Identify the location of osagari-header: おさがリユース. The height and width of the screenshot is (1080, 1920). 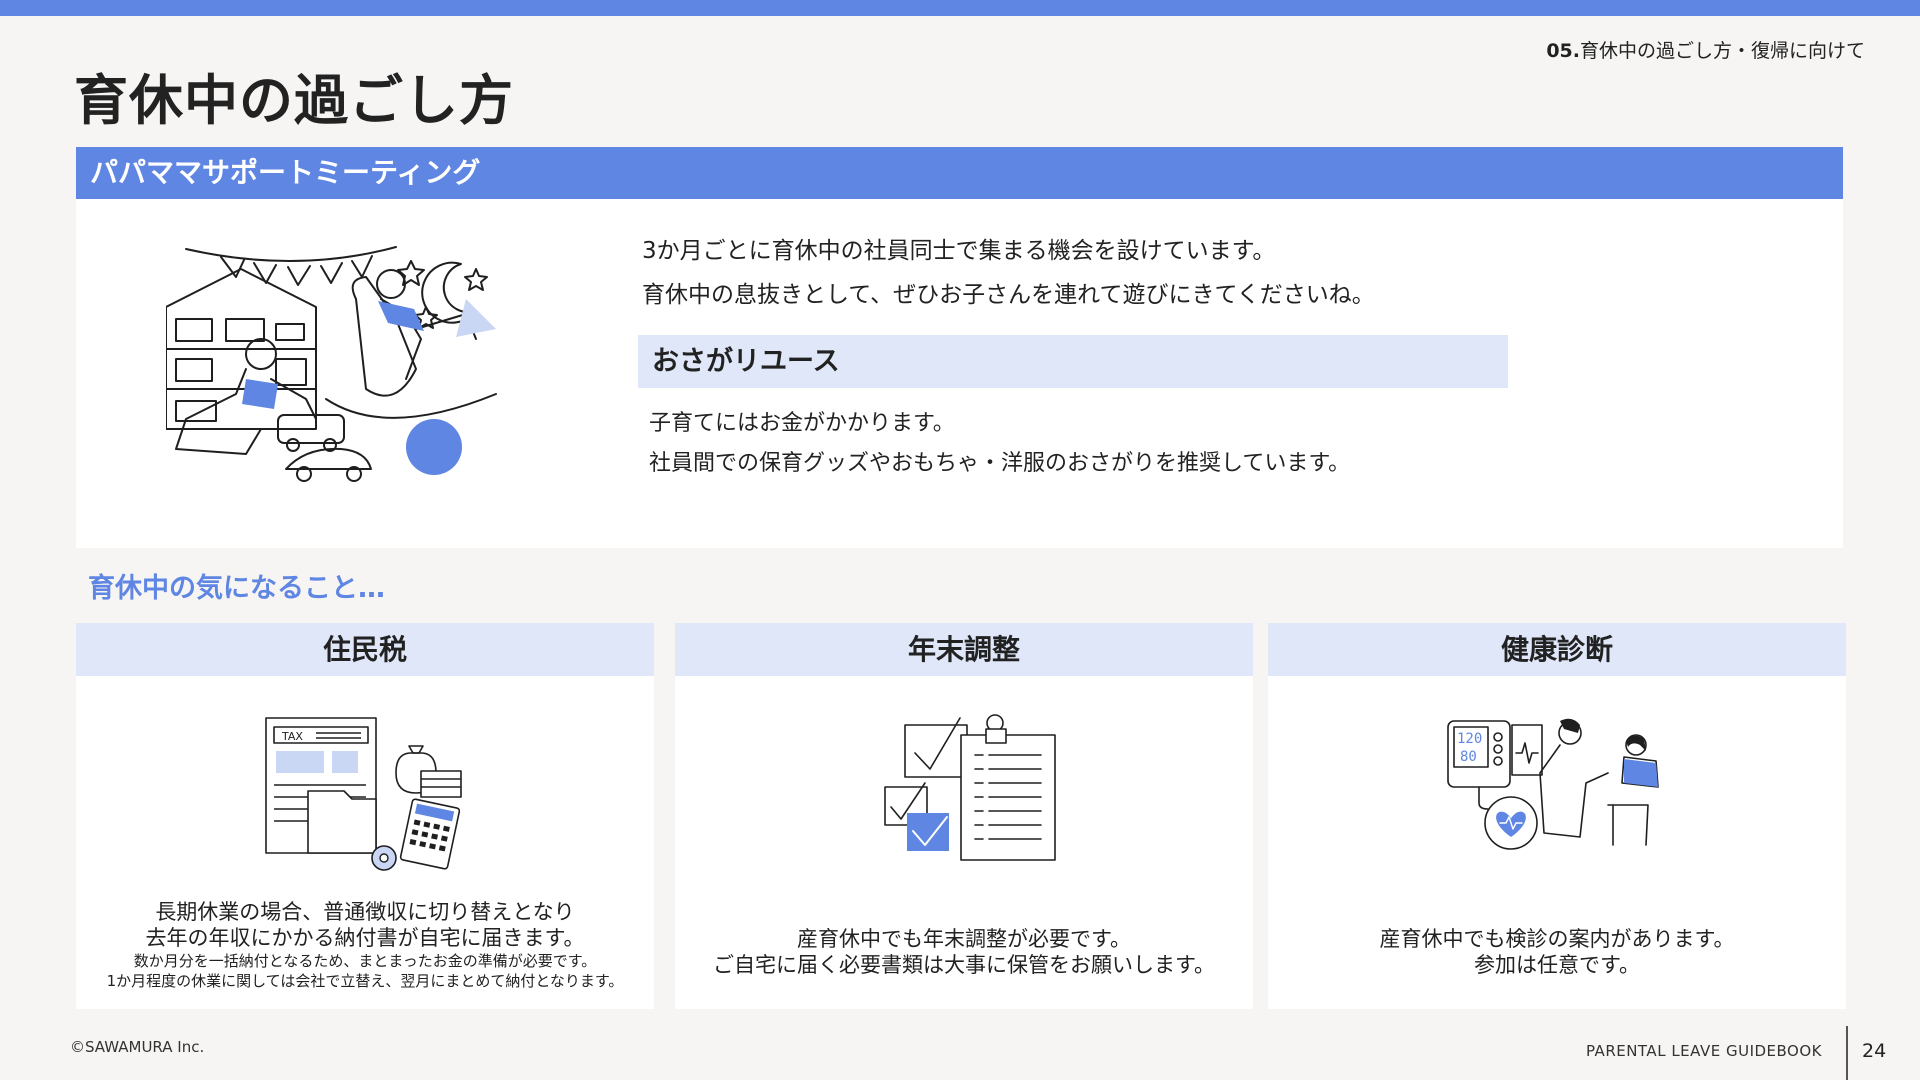
(1073, 361).